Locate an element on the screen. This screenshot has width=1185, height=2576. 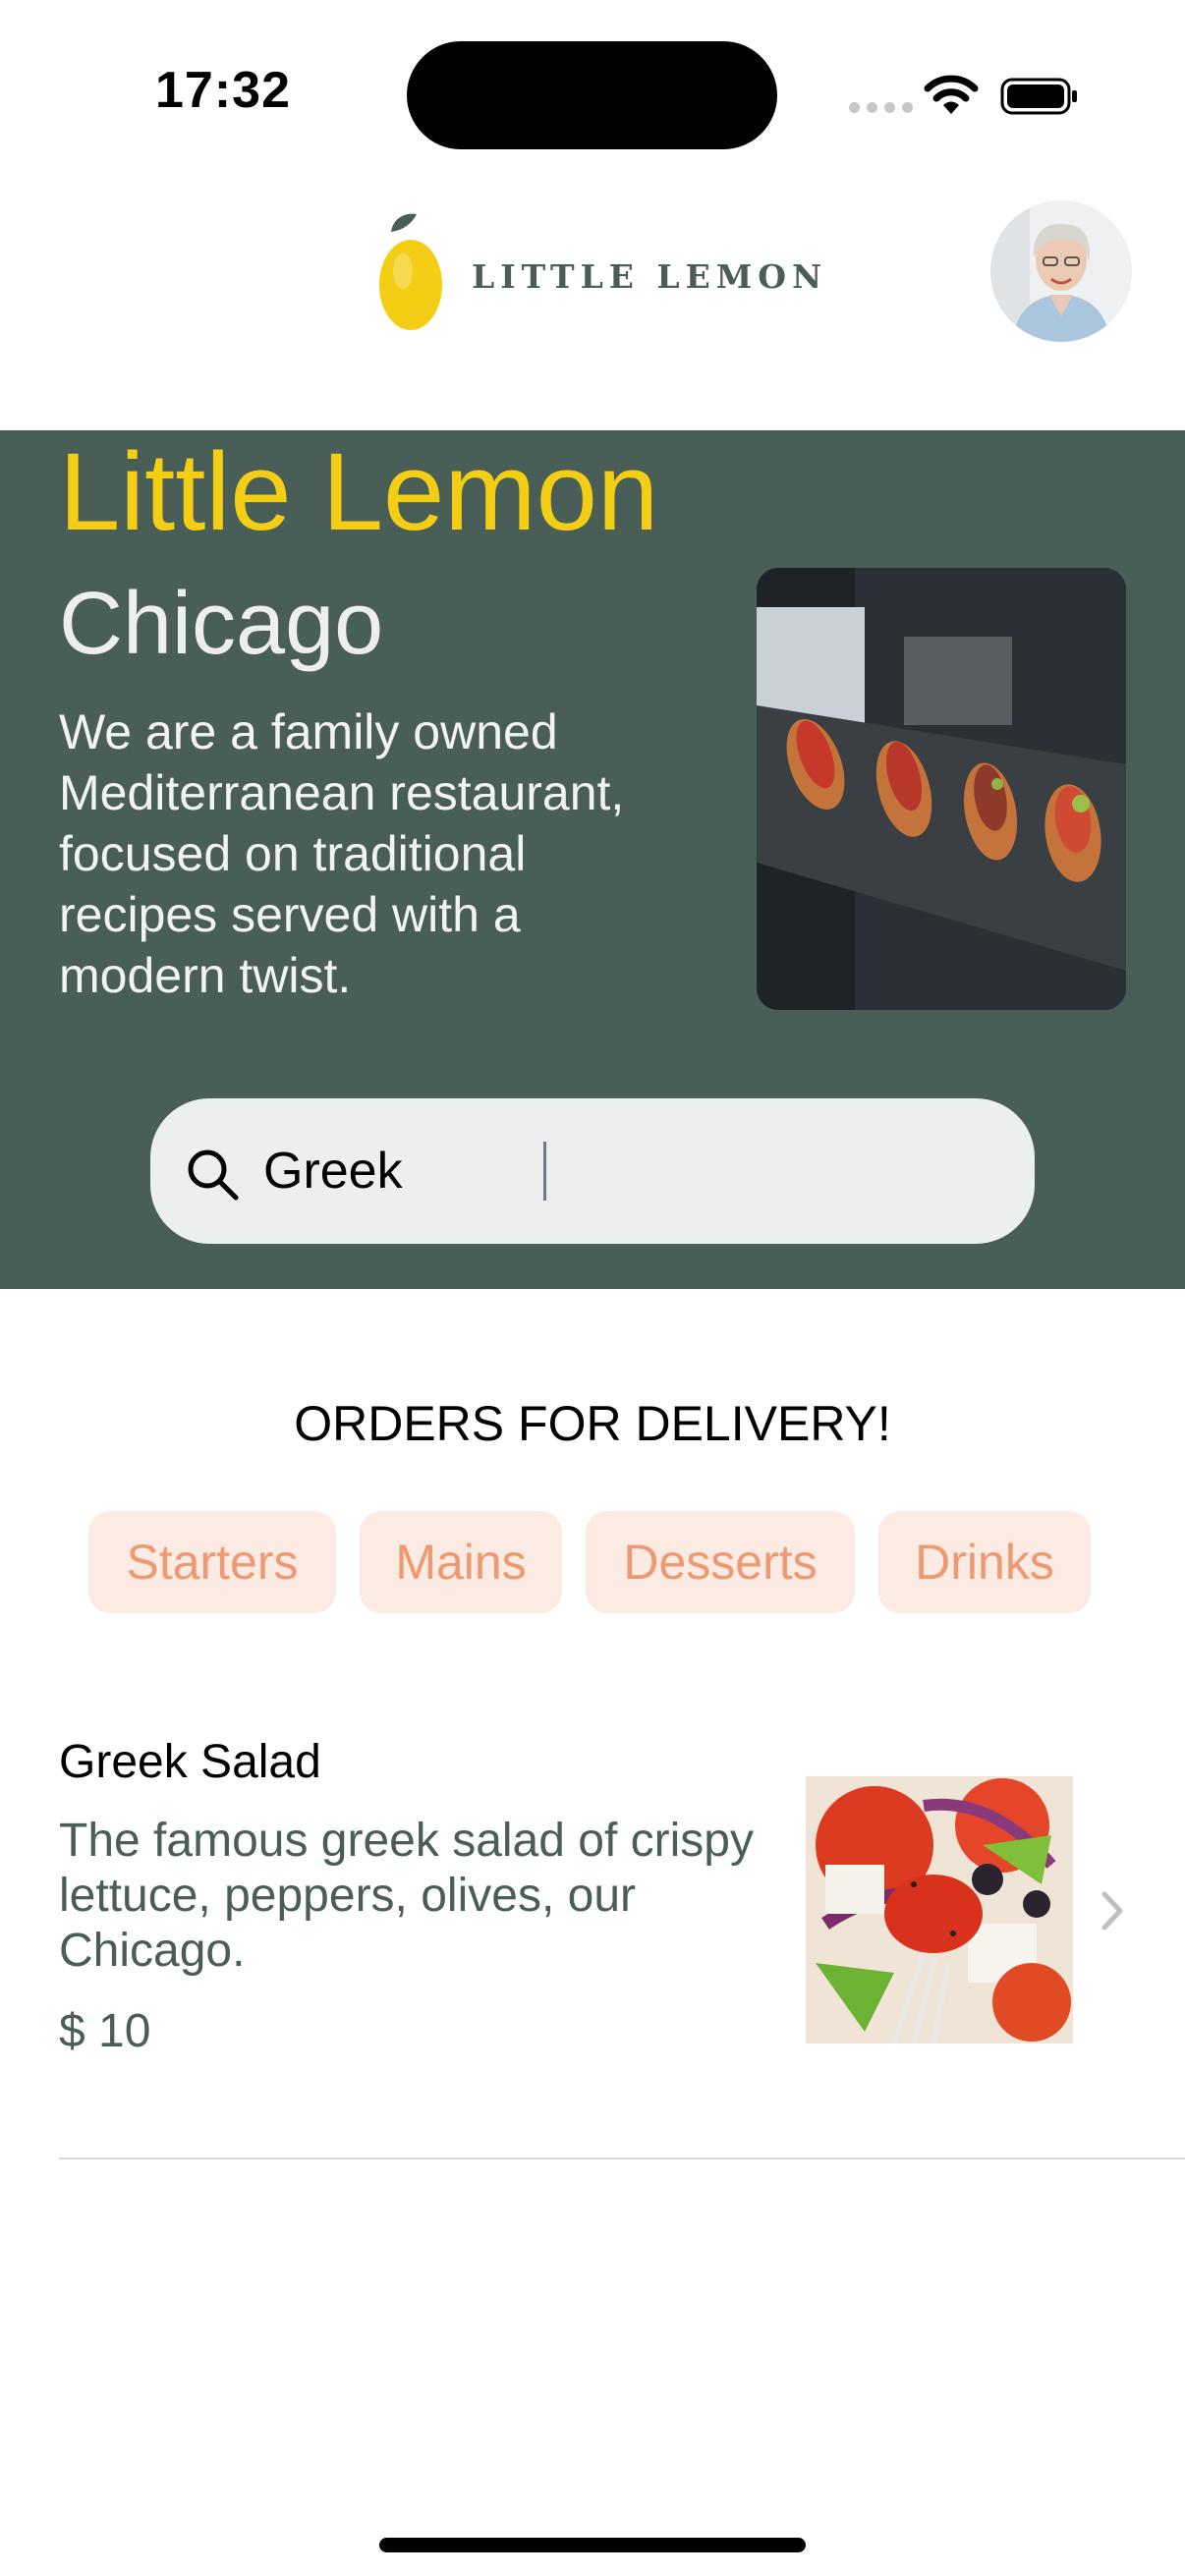
home-indicator is located at coordinates (592, 2545).